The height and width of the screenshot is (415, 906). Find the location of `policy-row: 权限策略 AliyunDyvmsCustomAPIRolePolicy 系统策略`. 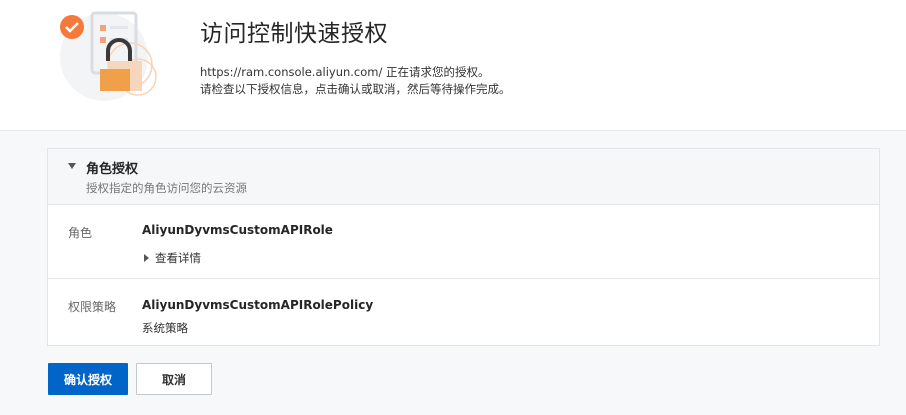

policy-row: 权限策略 AliyunDyvmsCustomAPIRolePolicy 系统策略 is located at coordinates (463, 313).